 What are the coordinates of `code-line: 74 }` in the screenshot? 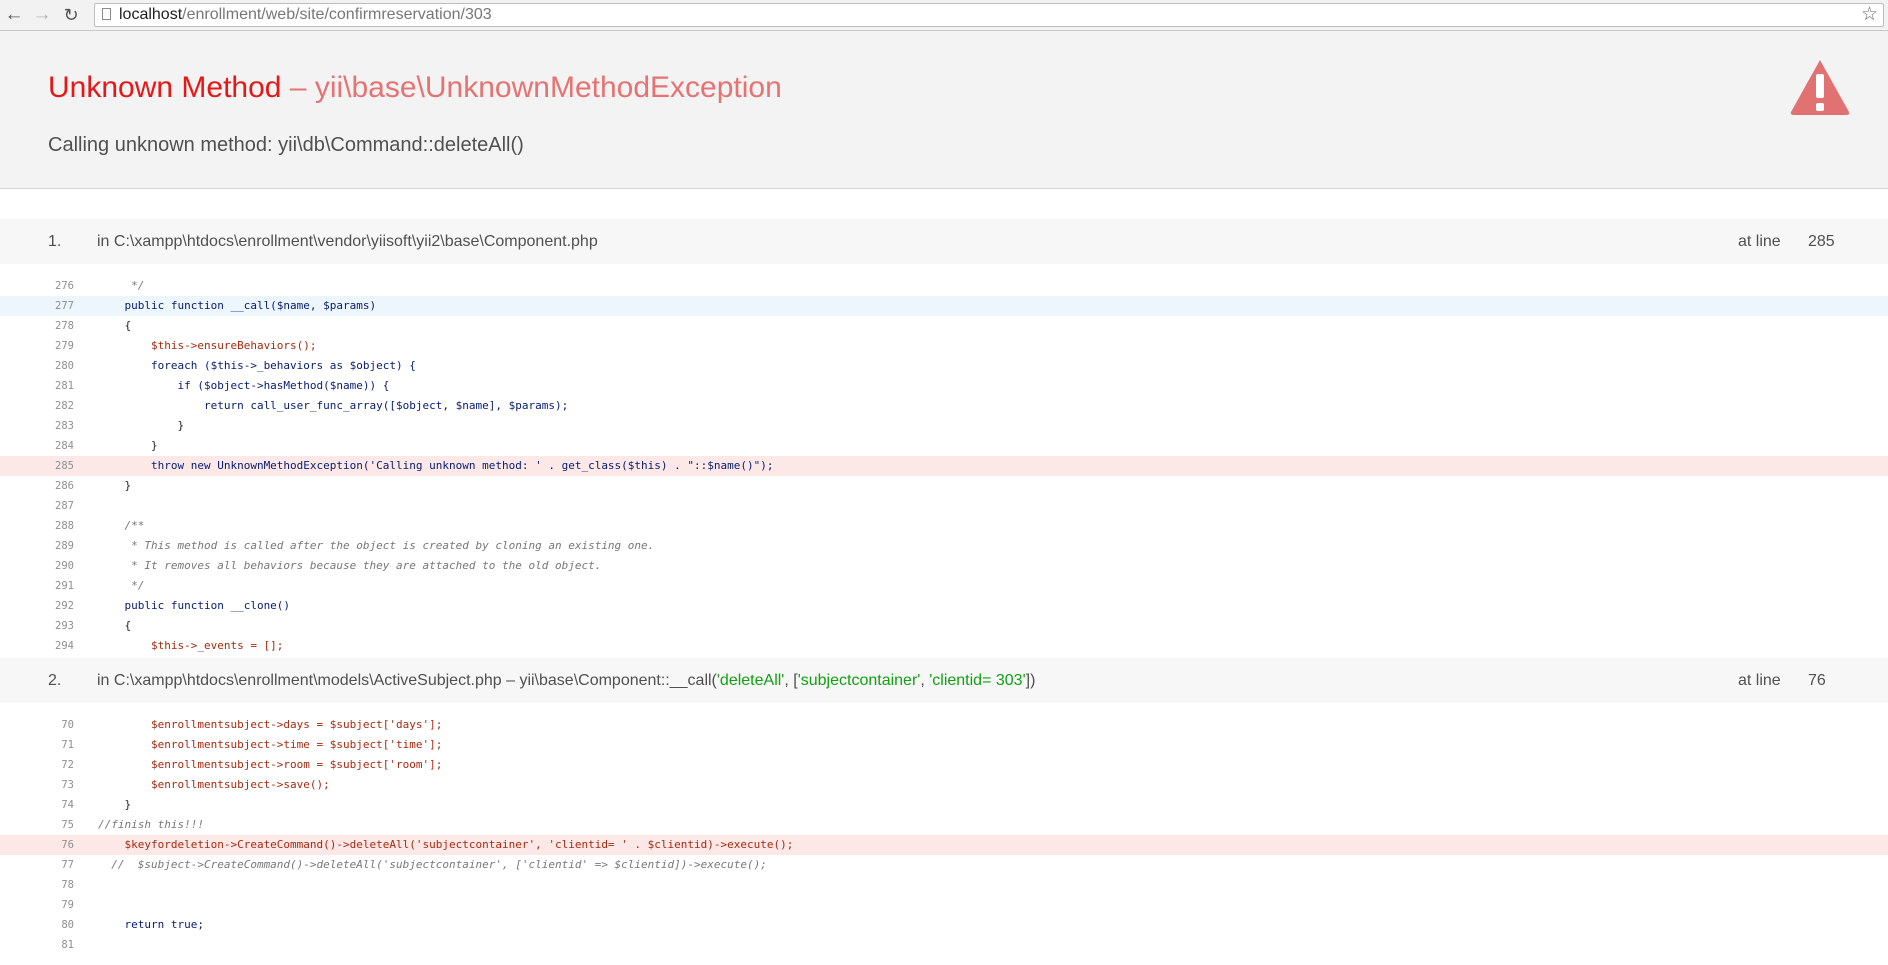 It's located at (96, 804).